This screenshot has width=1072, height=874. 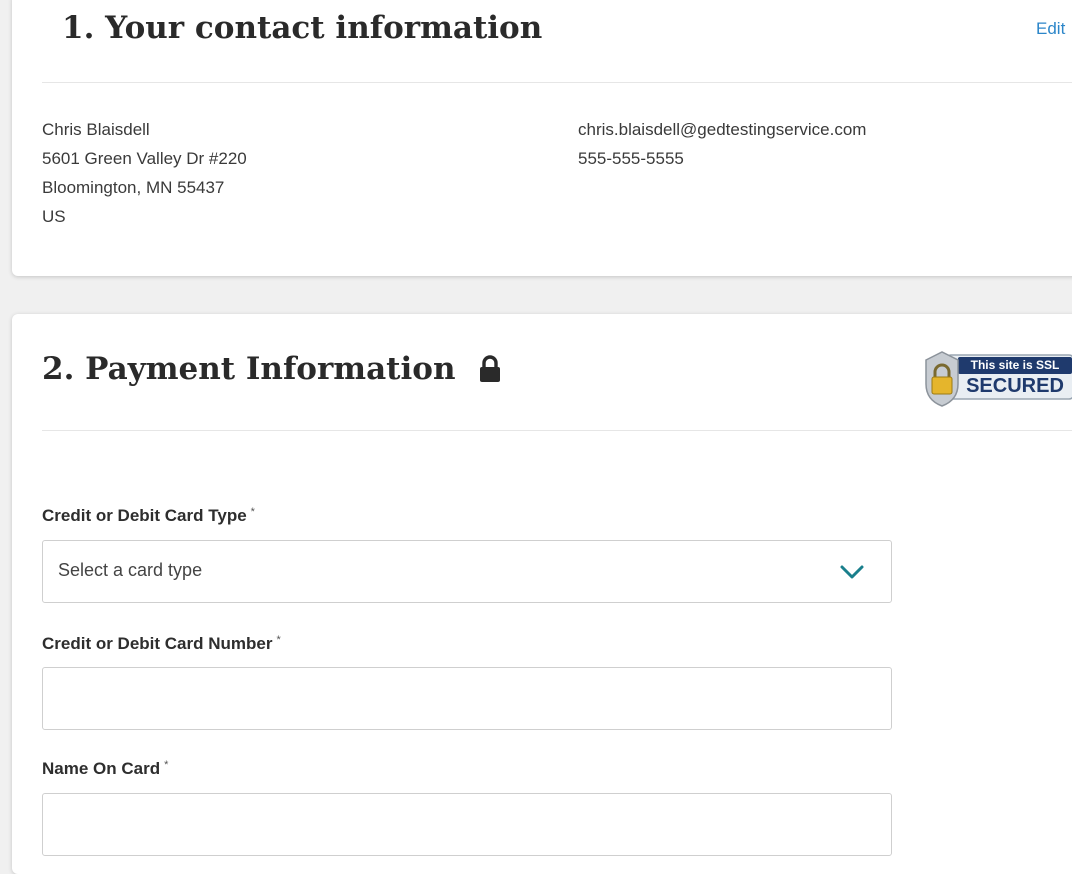 What do you see at coordinates (101, 768) in the screenshot?
I see `name-on-card-label-text: Name On Card` at bounding box center [101, 768].